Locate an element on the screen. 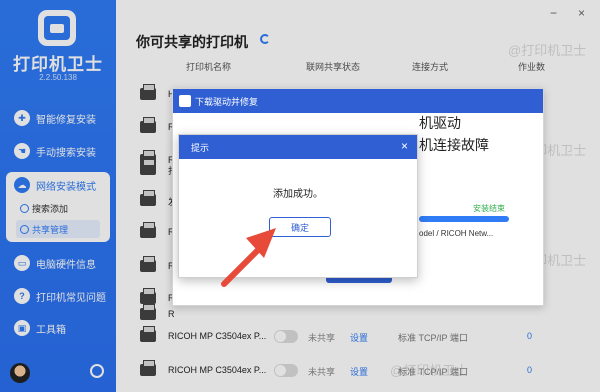 The image size is (600, 392). close-icon: × is located at coordinates (404, 146).